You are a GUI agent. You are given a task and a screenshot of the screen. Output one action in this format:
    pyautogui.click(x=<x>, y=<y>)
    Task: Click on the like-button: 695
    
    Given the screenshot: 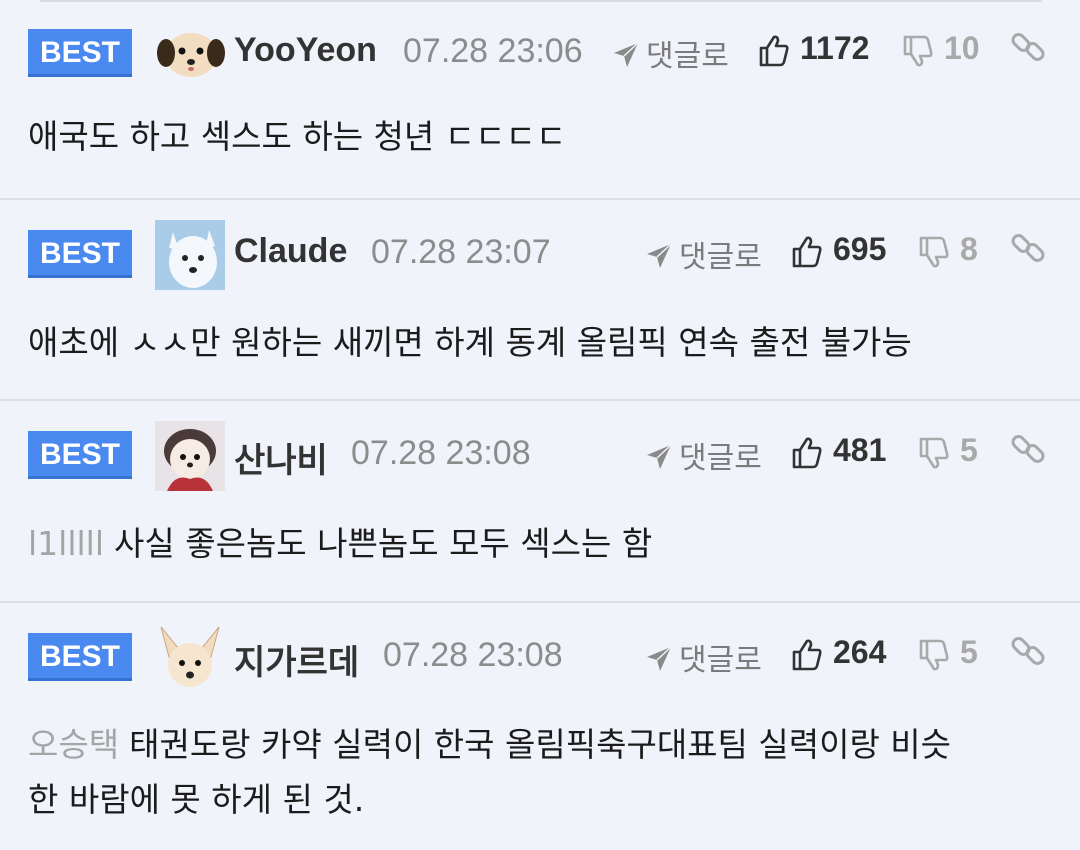 What is the action you would take?
    pyautogui.click(x=838, y=250)
    